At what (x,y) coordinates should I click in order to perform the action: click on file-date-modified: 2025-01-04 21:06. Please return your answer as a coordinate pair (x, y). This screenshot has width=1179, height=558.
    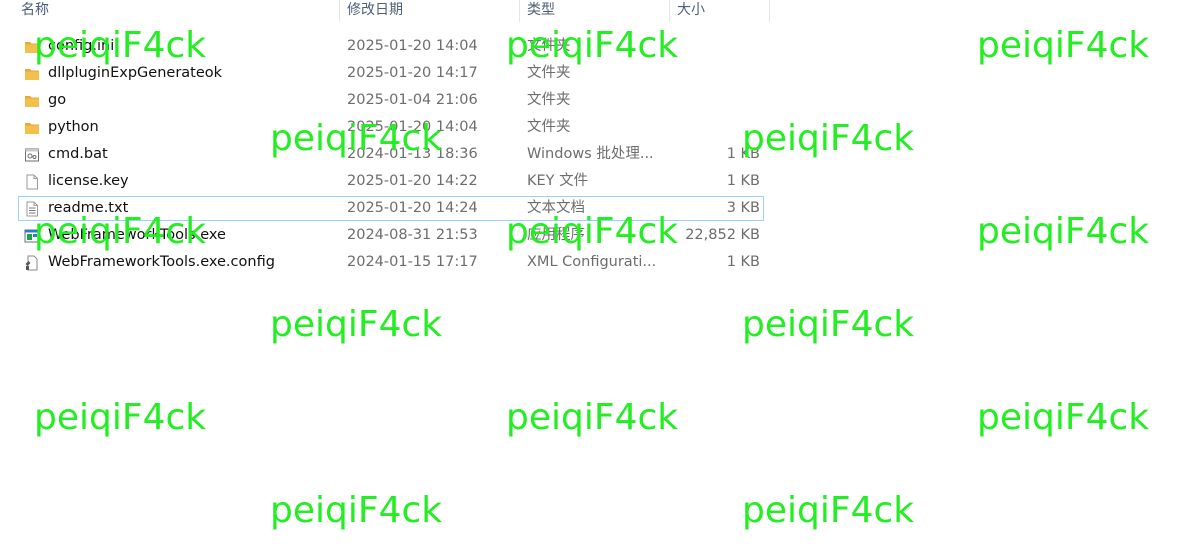
    Looking at the image, I should click on (412, 100).